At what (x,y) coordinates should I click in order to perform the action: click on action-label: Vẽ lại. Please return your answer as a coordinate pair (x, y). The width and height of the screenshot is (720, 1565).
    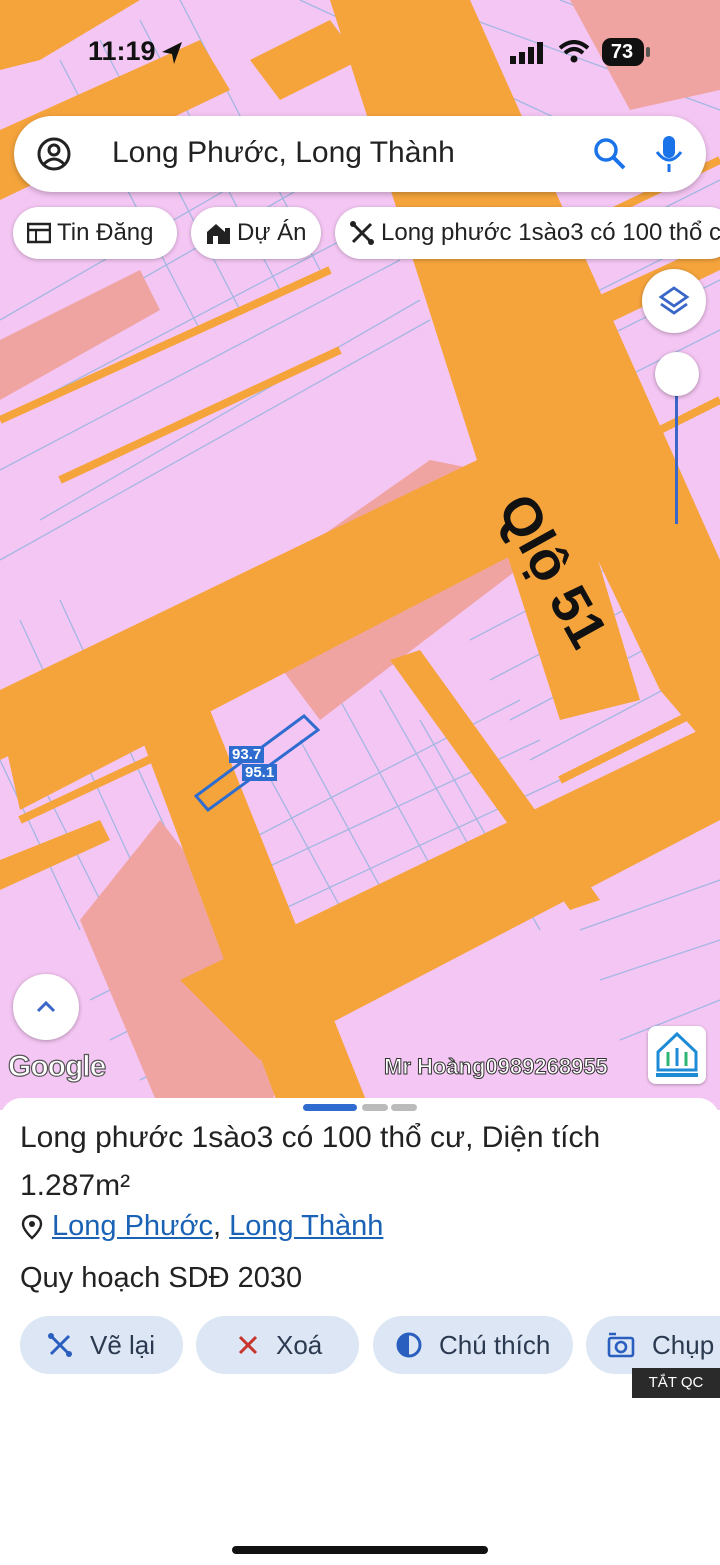
    Looking at the image, I should click on (123, 1344).